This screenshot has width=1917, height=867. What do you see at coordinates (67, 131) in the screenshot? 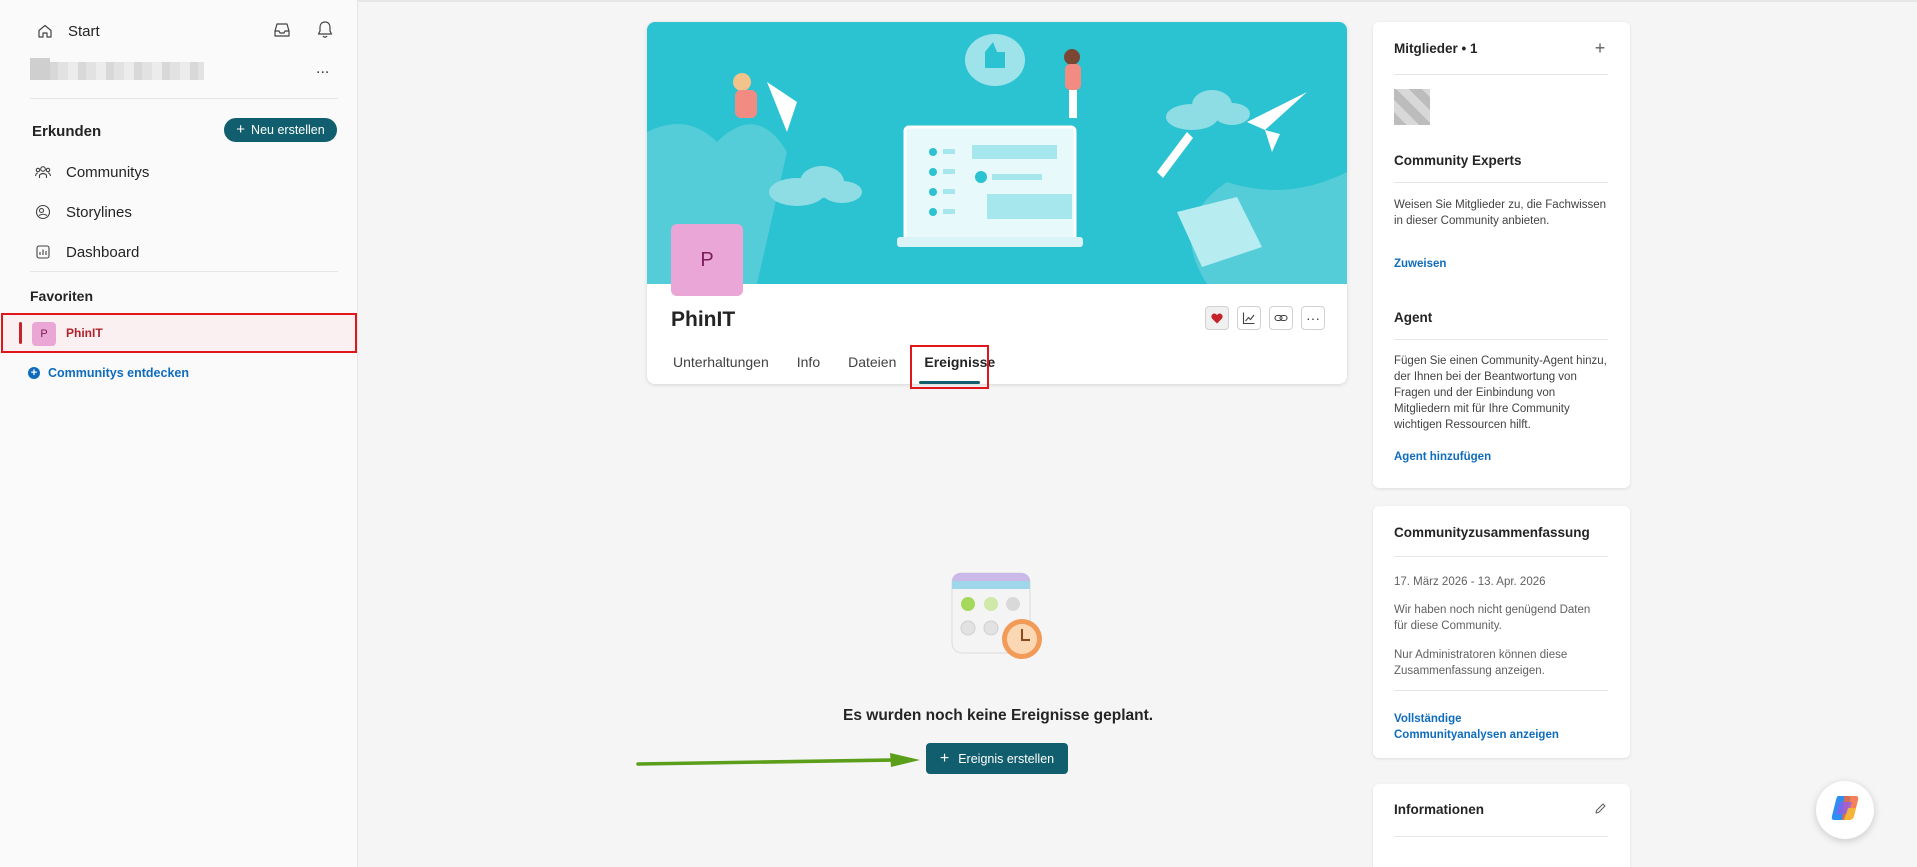
I see `explore-heading: Erkunden` at bounding box center [67, 131].